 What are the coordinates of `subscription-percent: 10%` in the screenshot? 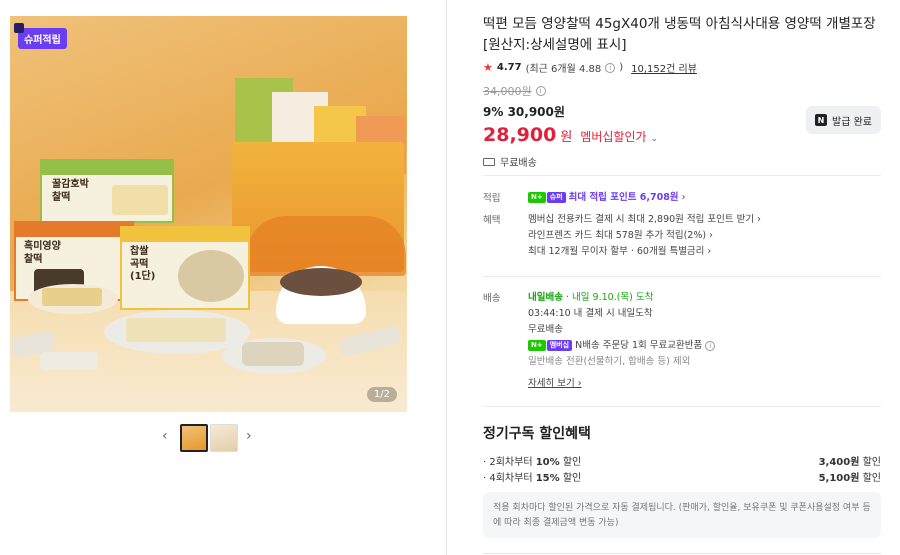 It's located at (547, 462).